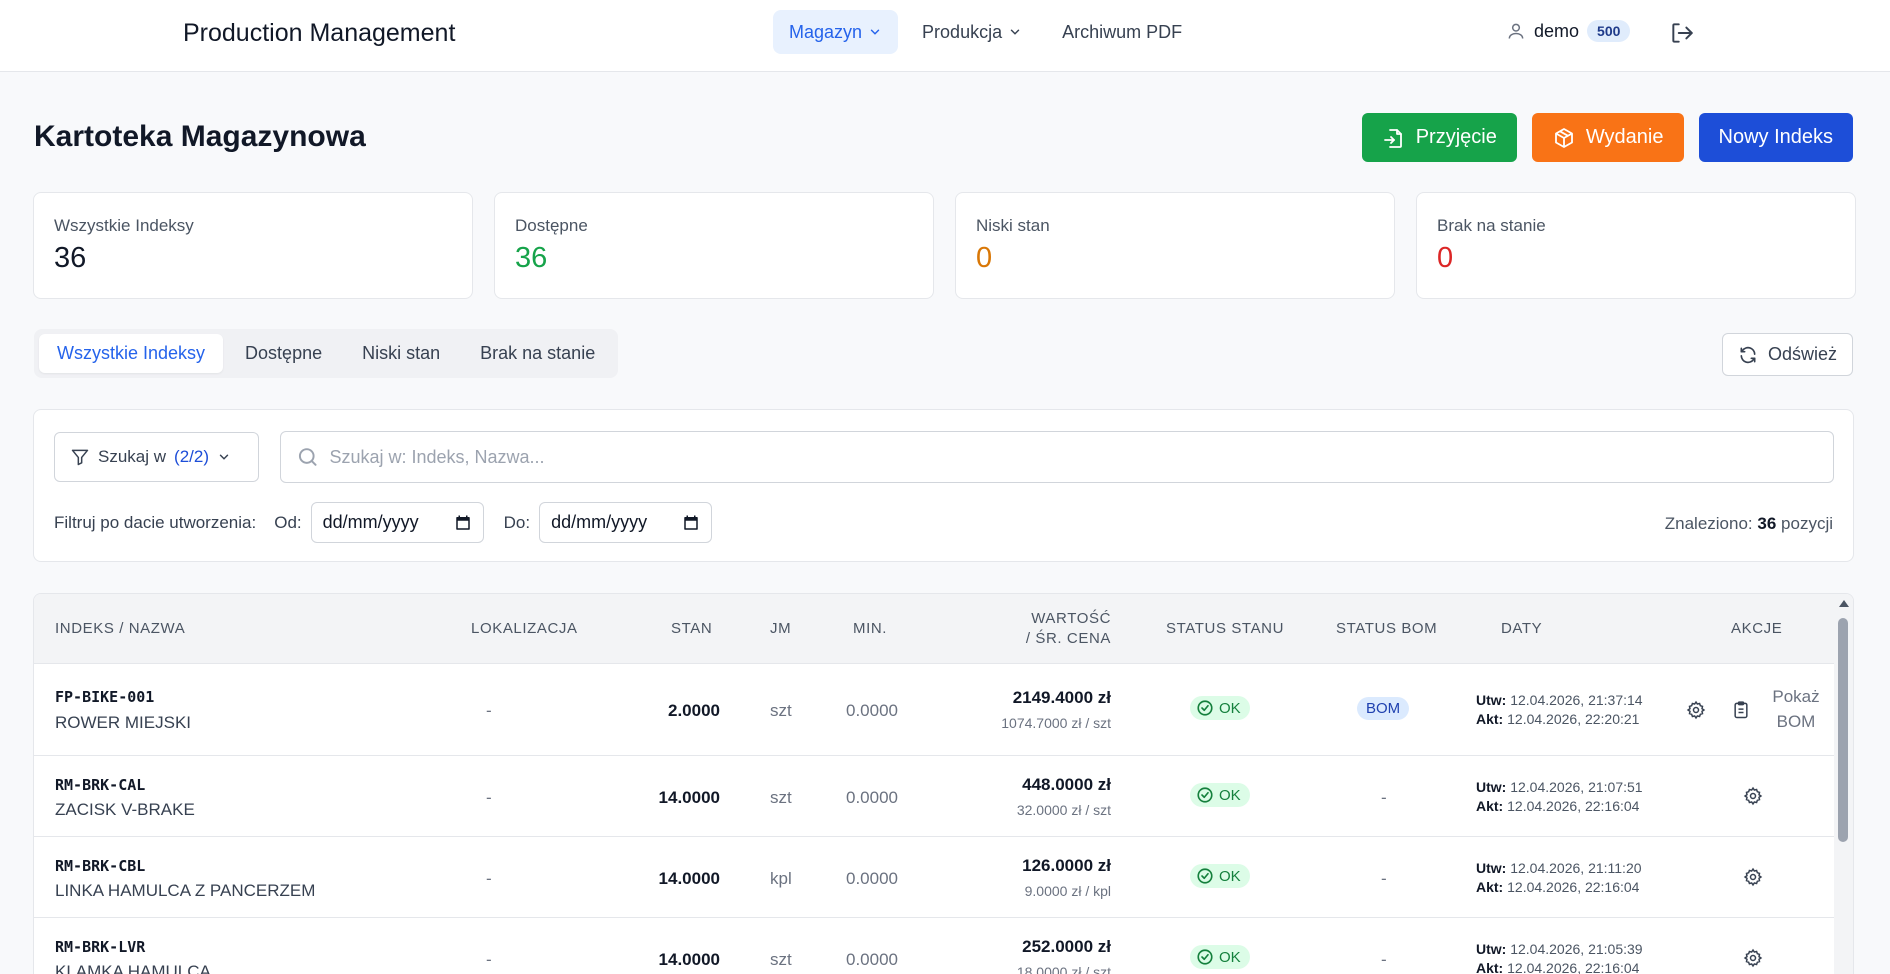 The height and width of the screenshot is (974, 1890). I want to click on row-code: RM-BRK-LVR, so click(100, 947).